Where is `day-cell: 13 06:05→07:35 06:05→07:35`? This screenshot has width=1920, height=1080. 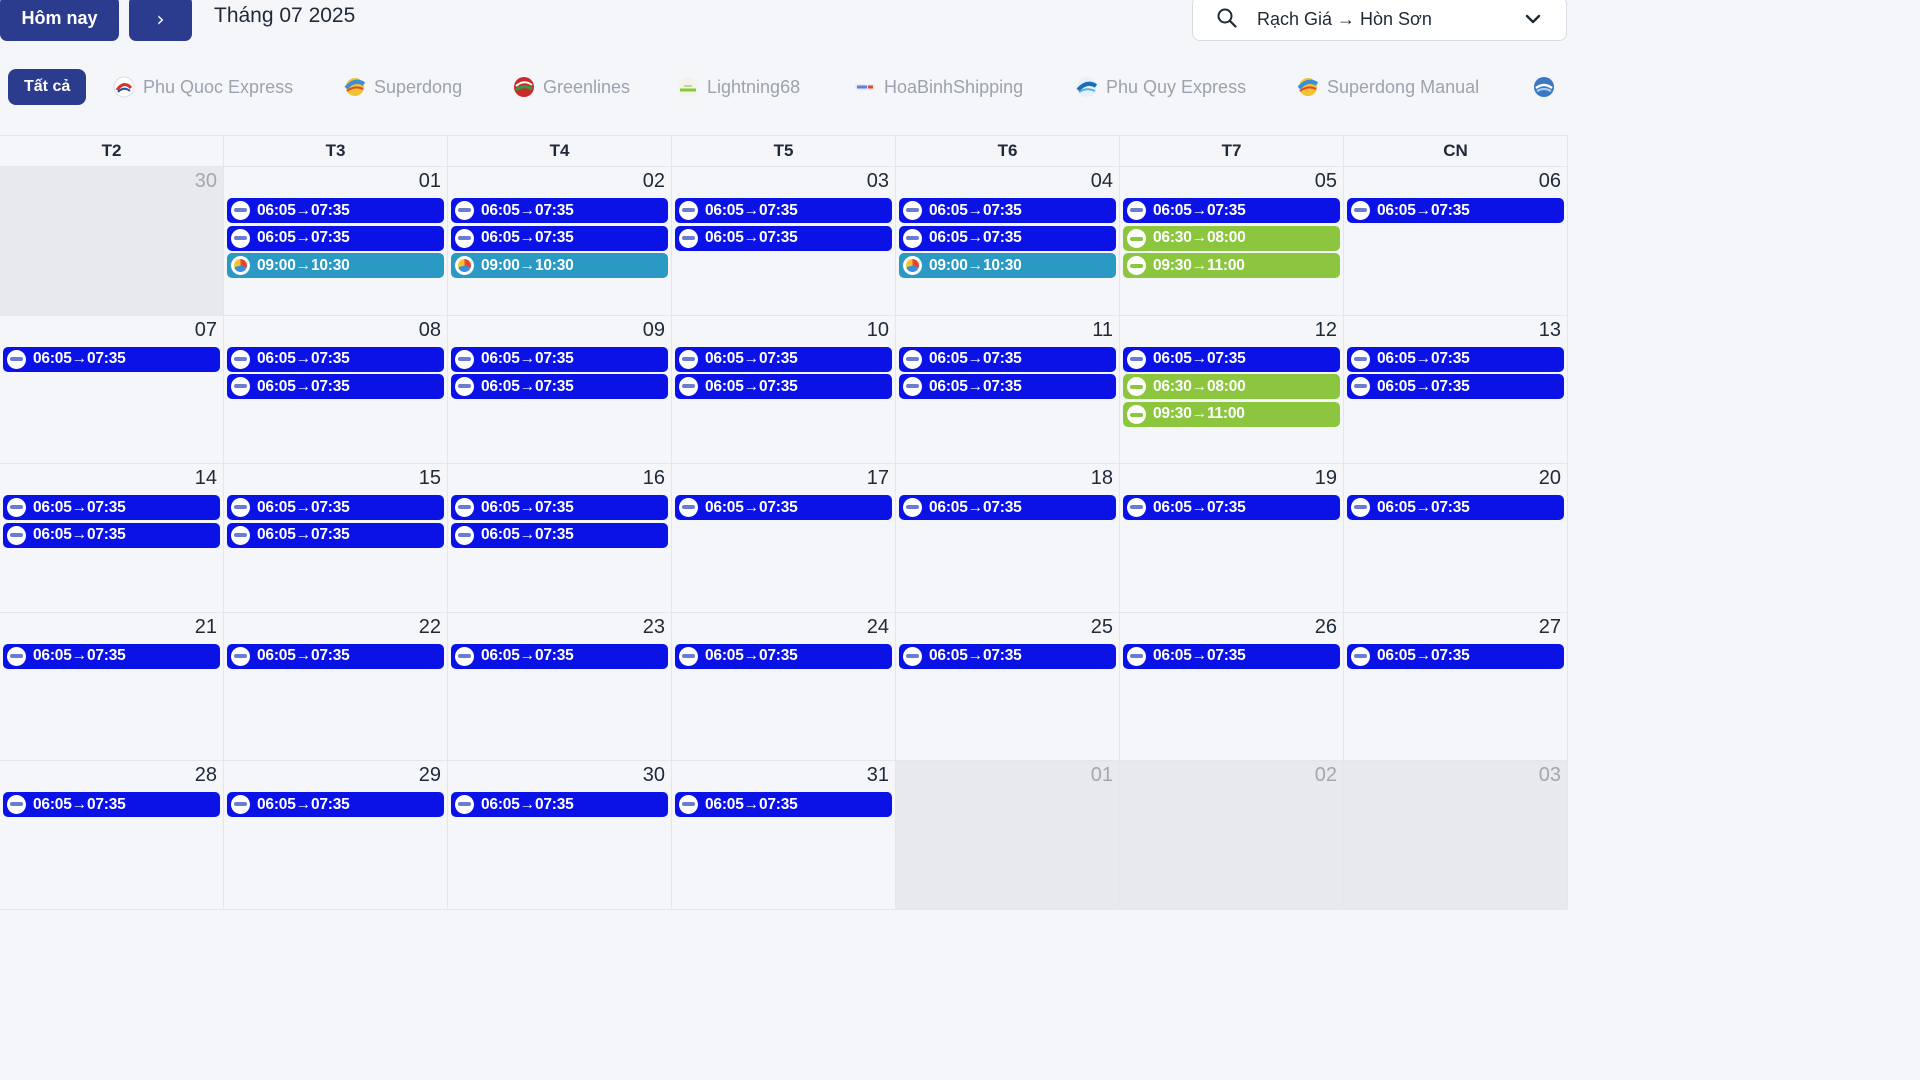
day-cell: 13 06:05→07:35 06:05→07:35 is located at coordinates (1456, 389).